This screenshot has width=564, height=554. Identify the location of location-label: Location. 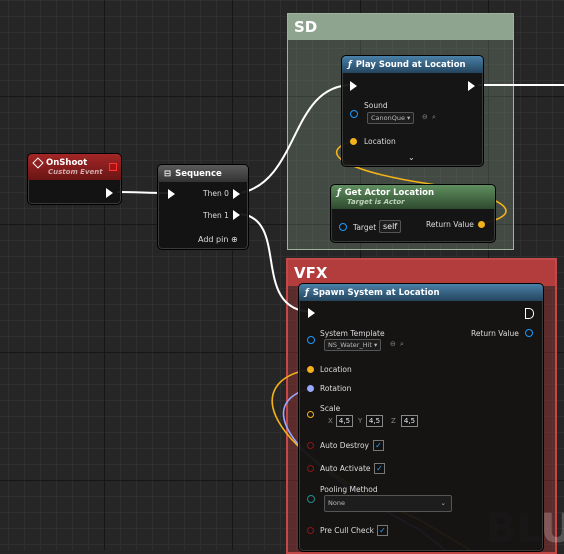
(380, 141).